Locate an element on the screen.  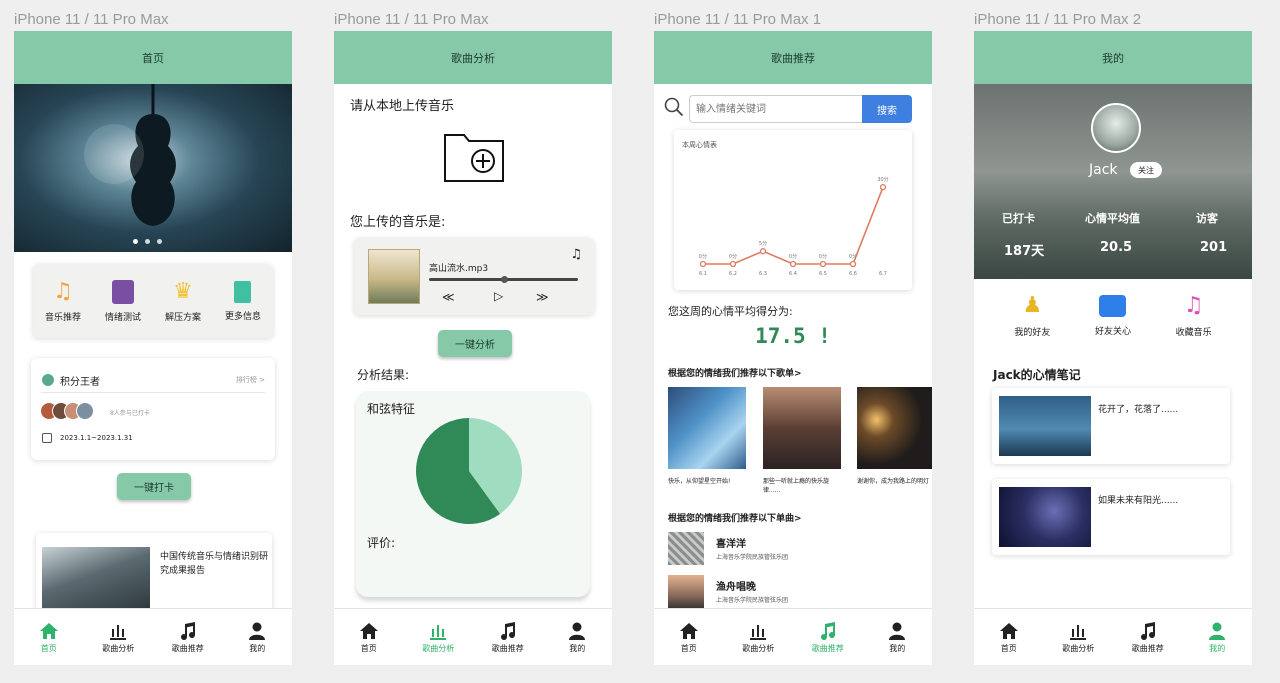
menu-my-friends: ♟ 我的好友 is located at coordinates (1032, 315).